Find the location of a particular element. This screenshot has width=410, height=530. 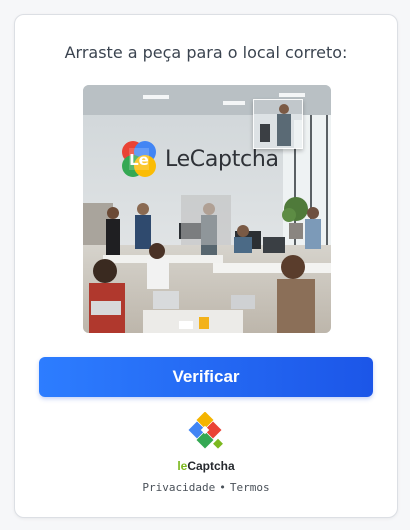

brand-suffix: Captcha is located at coordinates (211, 466).